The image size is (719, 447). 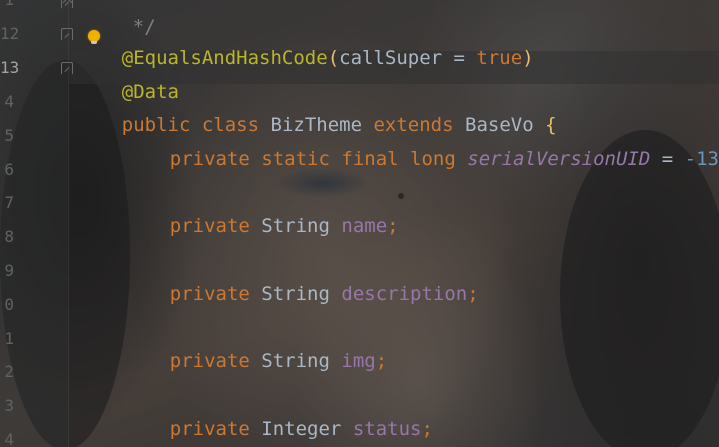 What do you see at coordinates (7, 136) in the screenshot?
I see `line-number: 5` at bounding box center [7, 136].